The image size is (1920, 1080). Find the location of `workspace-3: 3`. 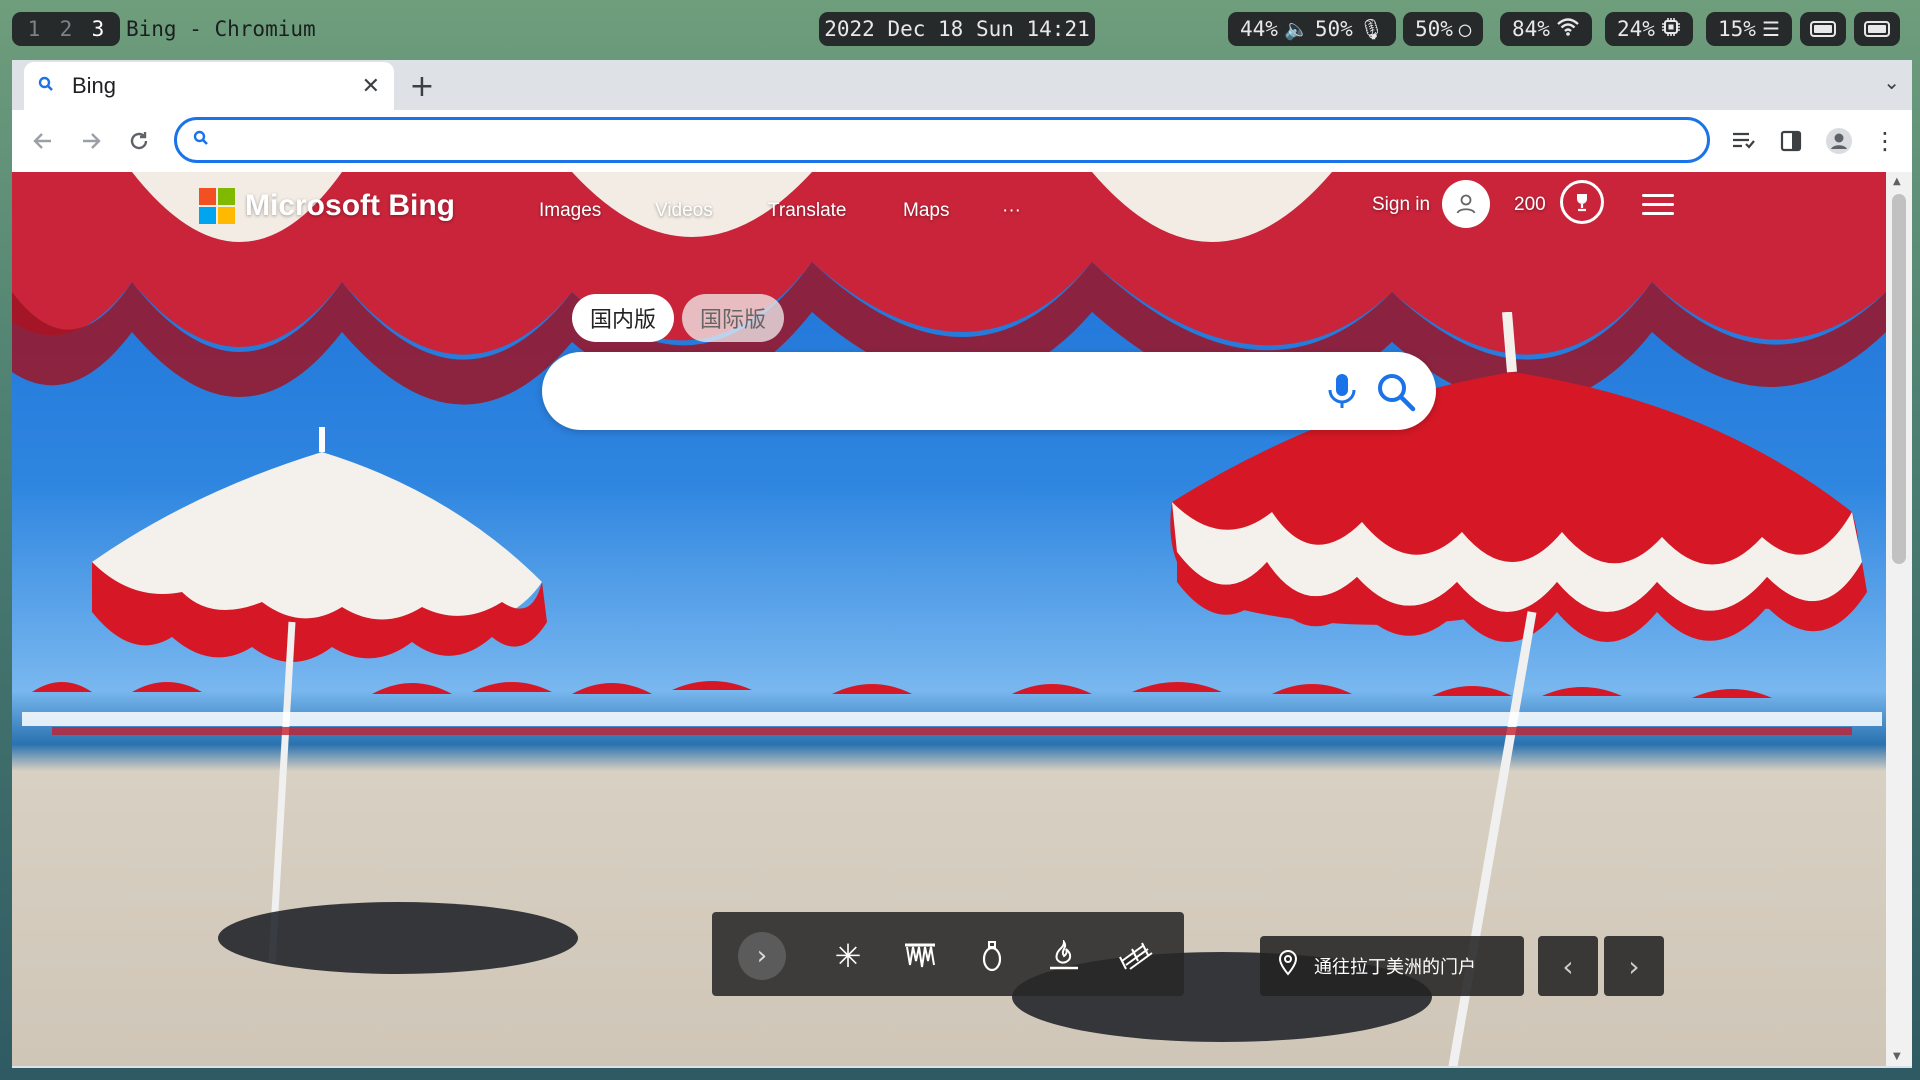

workspace-3: 3 is located at coordinates (98, 29).